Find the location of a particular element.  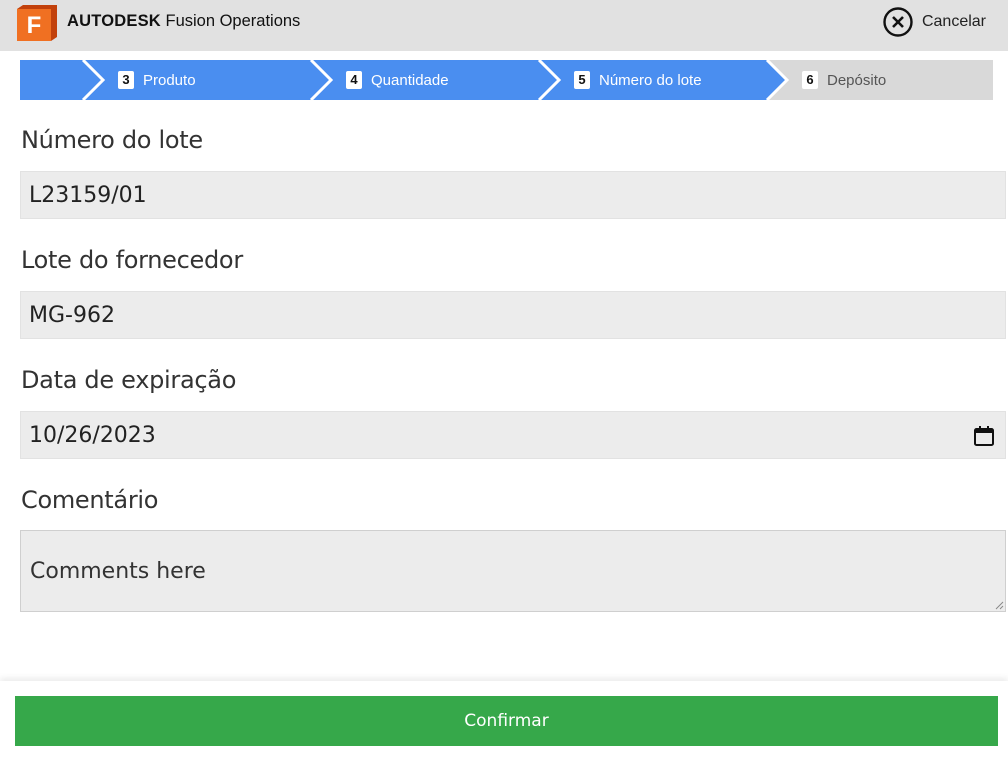

step-number: 4 is located at coordinates (354, 80).